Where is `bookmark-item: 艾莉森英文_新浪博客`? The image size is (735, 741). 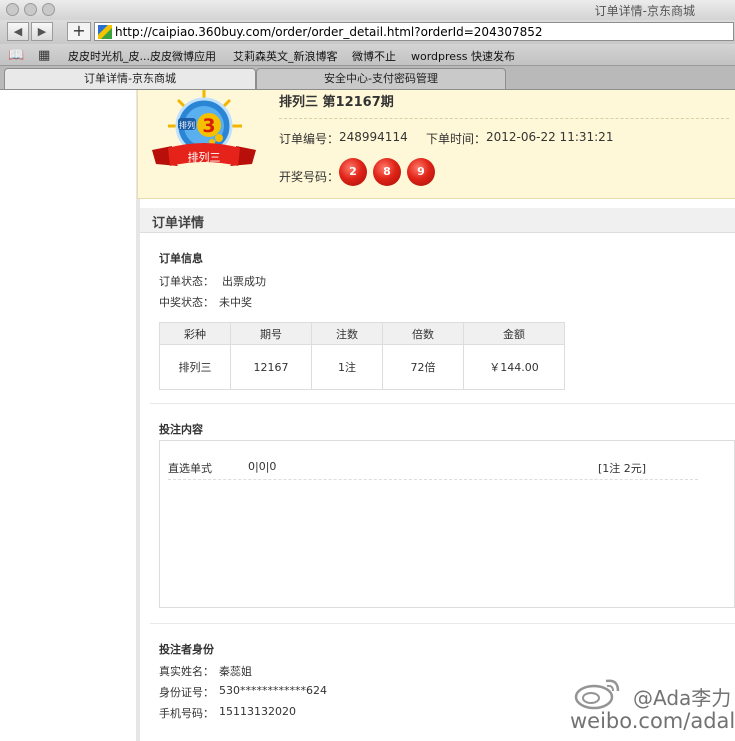
bookmark-item: 艾莉森英文_新浪博客 is located at coordinates (285, 56).